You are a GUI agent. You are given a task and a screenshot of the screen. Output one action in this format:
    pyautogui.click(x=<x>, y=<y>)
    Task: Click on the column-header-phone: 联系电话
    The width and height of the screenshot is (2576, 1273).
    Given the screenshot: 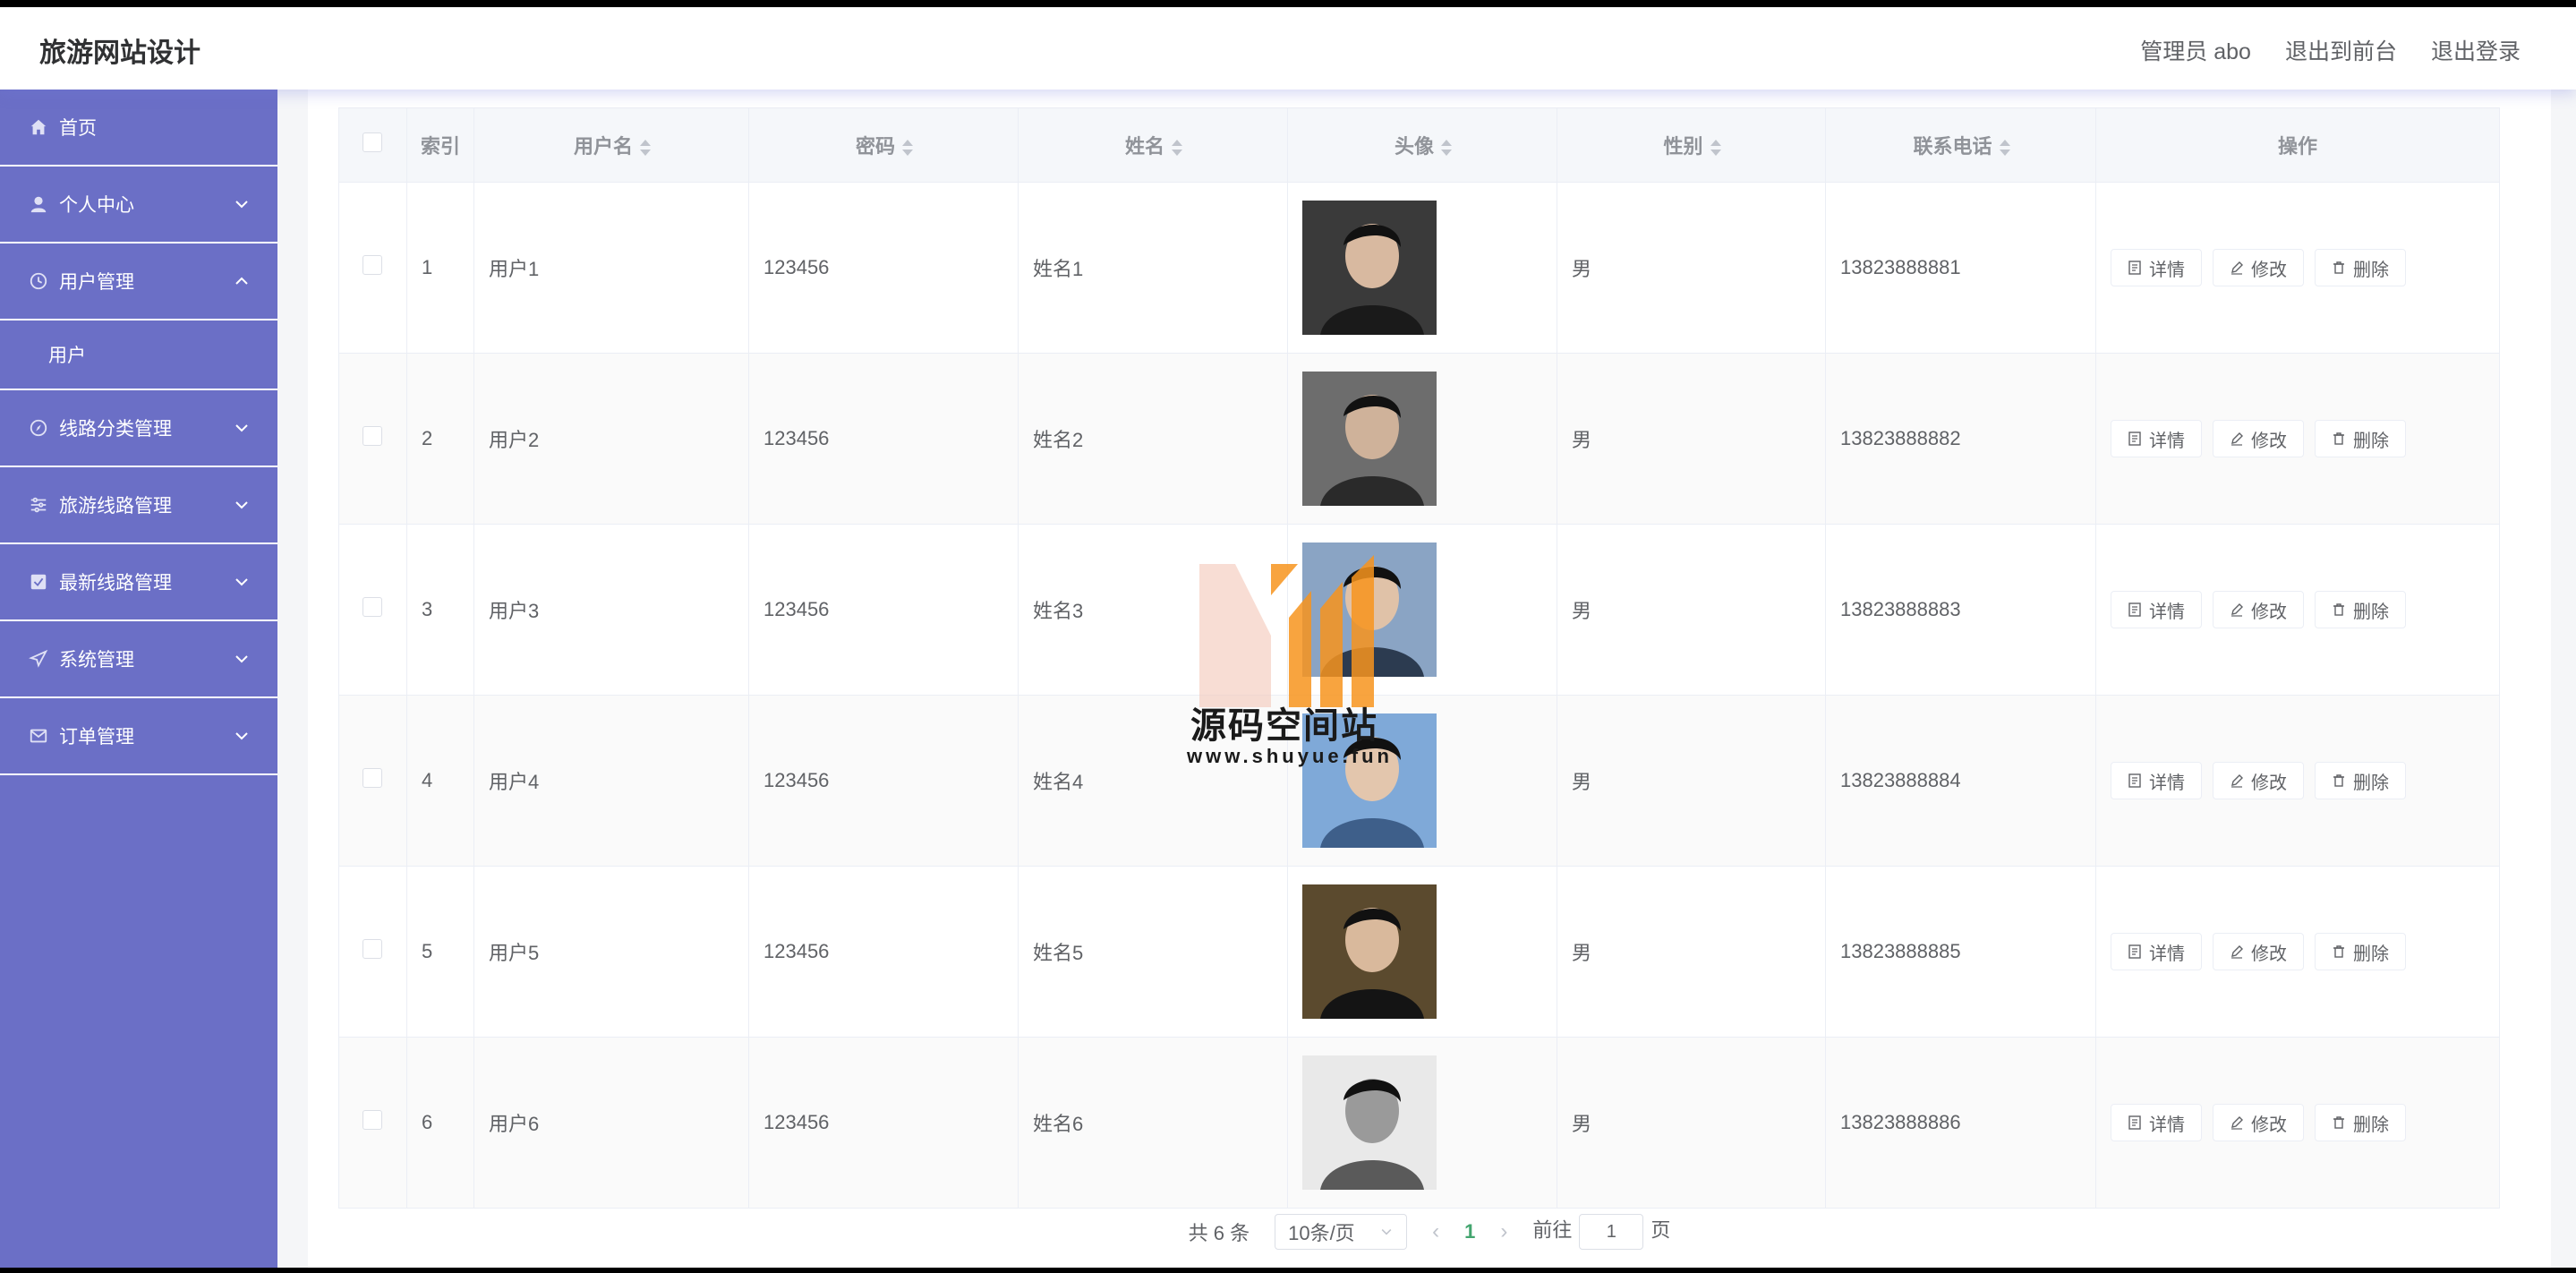 What is the action you would take?
    pyautogui.click(x=1960, y=145)
    